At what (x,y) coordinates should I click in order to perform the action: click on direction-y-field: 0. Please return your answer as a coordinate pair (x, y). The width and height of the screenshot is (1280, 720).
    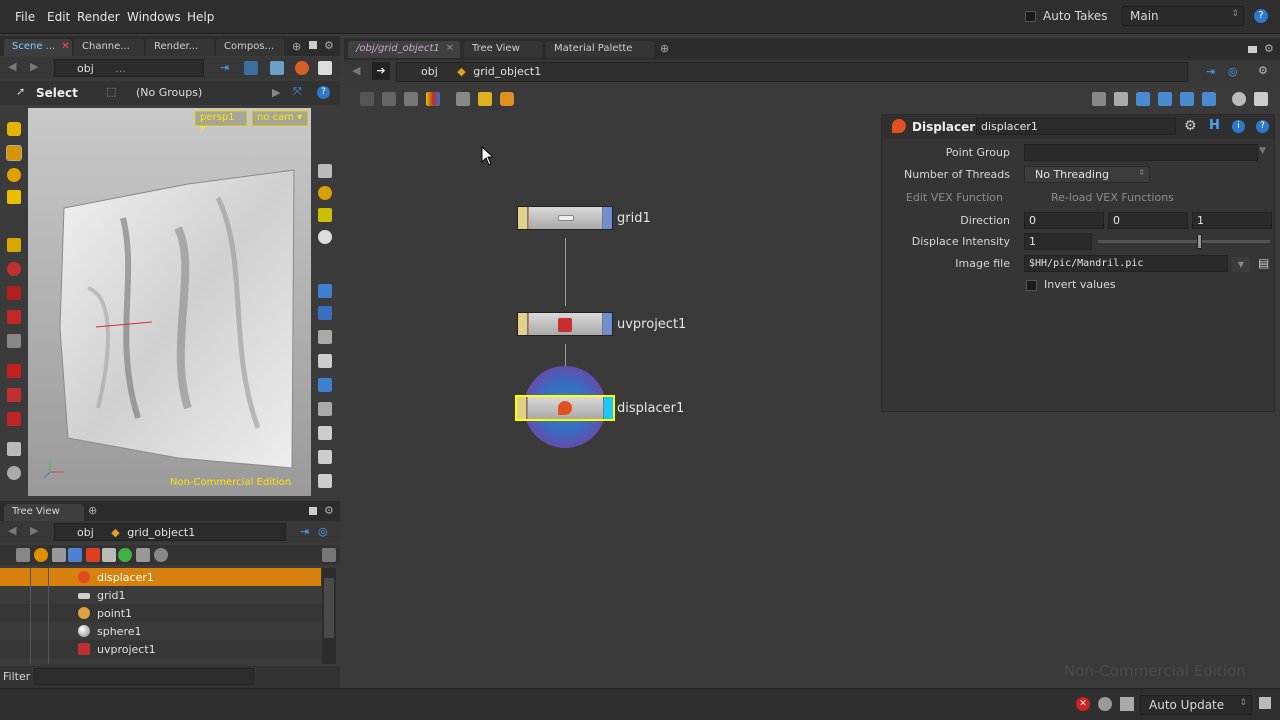
    Looking at the image, I should click on (1148, 220).